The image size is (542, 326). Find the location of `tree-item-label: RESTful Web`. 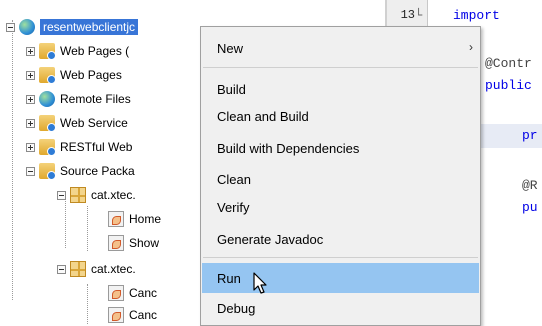

tree-item-label: RESTful Web is located at coordinates (96, 147).